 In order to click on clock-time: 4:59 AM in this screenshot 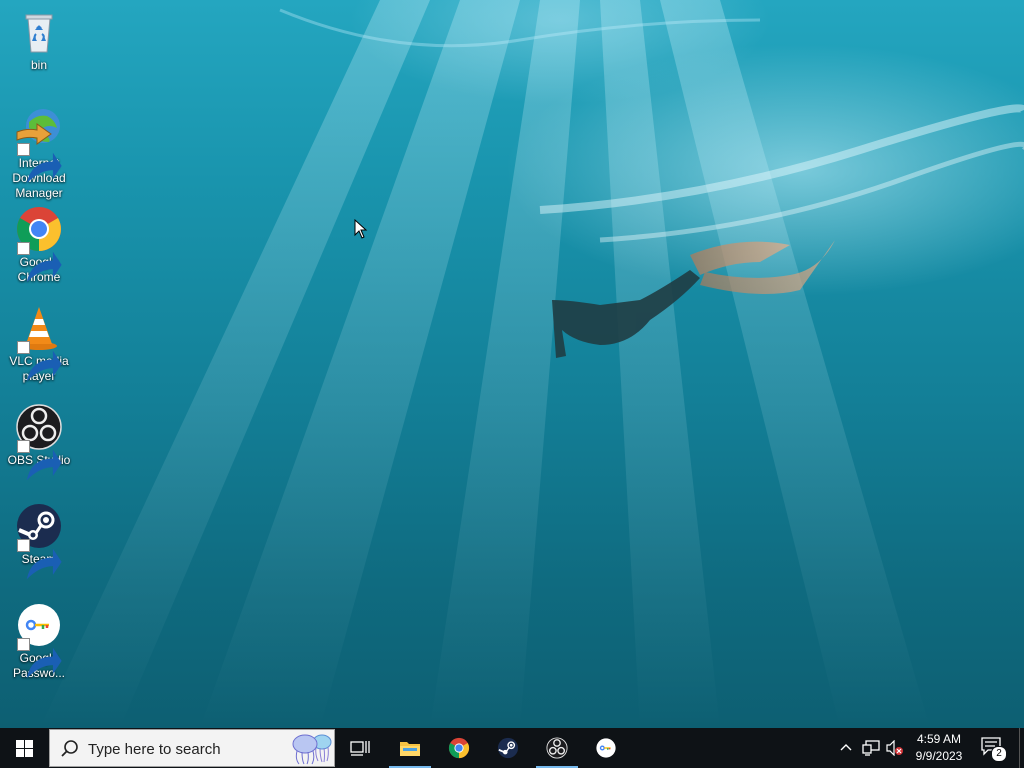, I will do `click(939, 739)`.